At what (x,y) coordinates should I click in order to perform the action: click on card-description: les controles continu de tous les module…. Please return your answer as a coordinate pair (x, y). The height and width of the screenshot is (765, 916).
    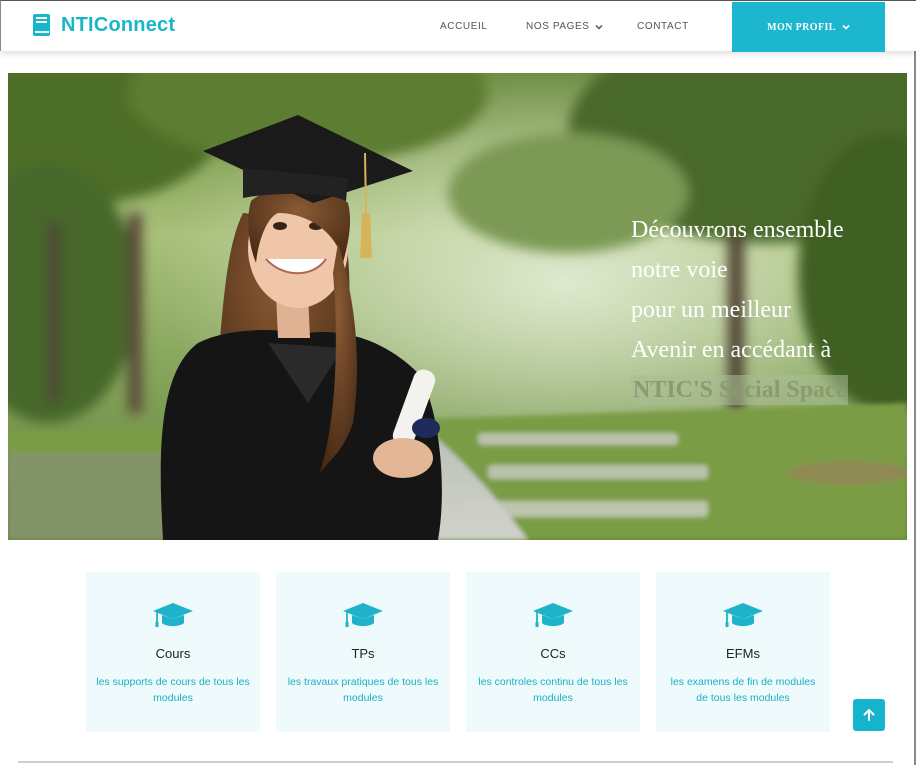
    Looking at the image, I should click on (553, 690).